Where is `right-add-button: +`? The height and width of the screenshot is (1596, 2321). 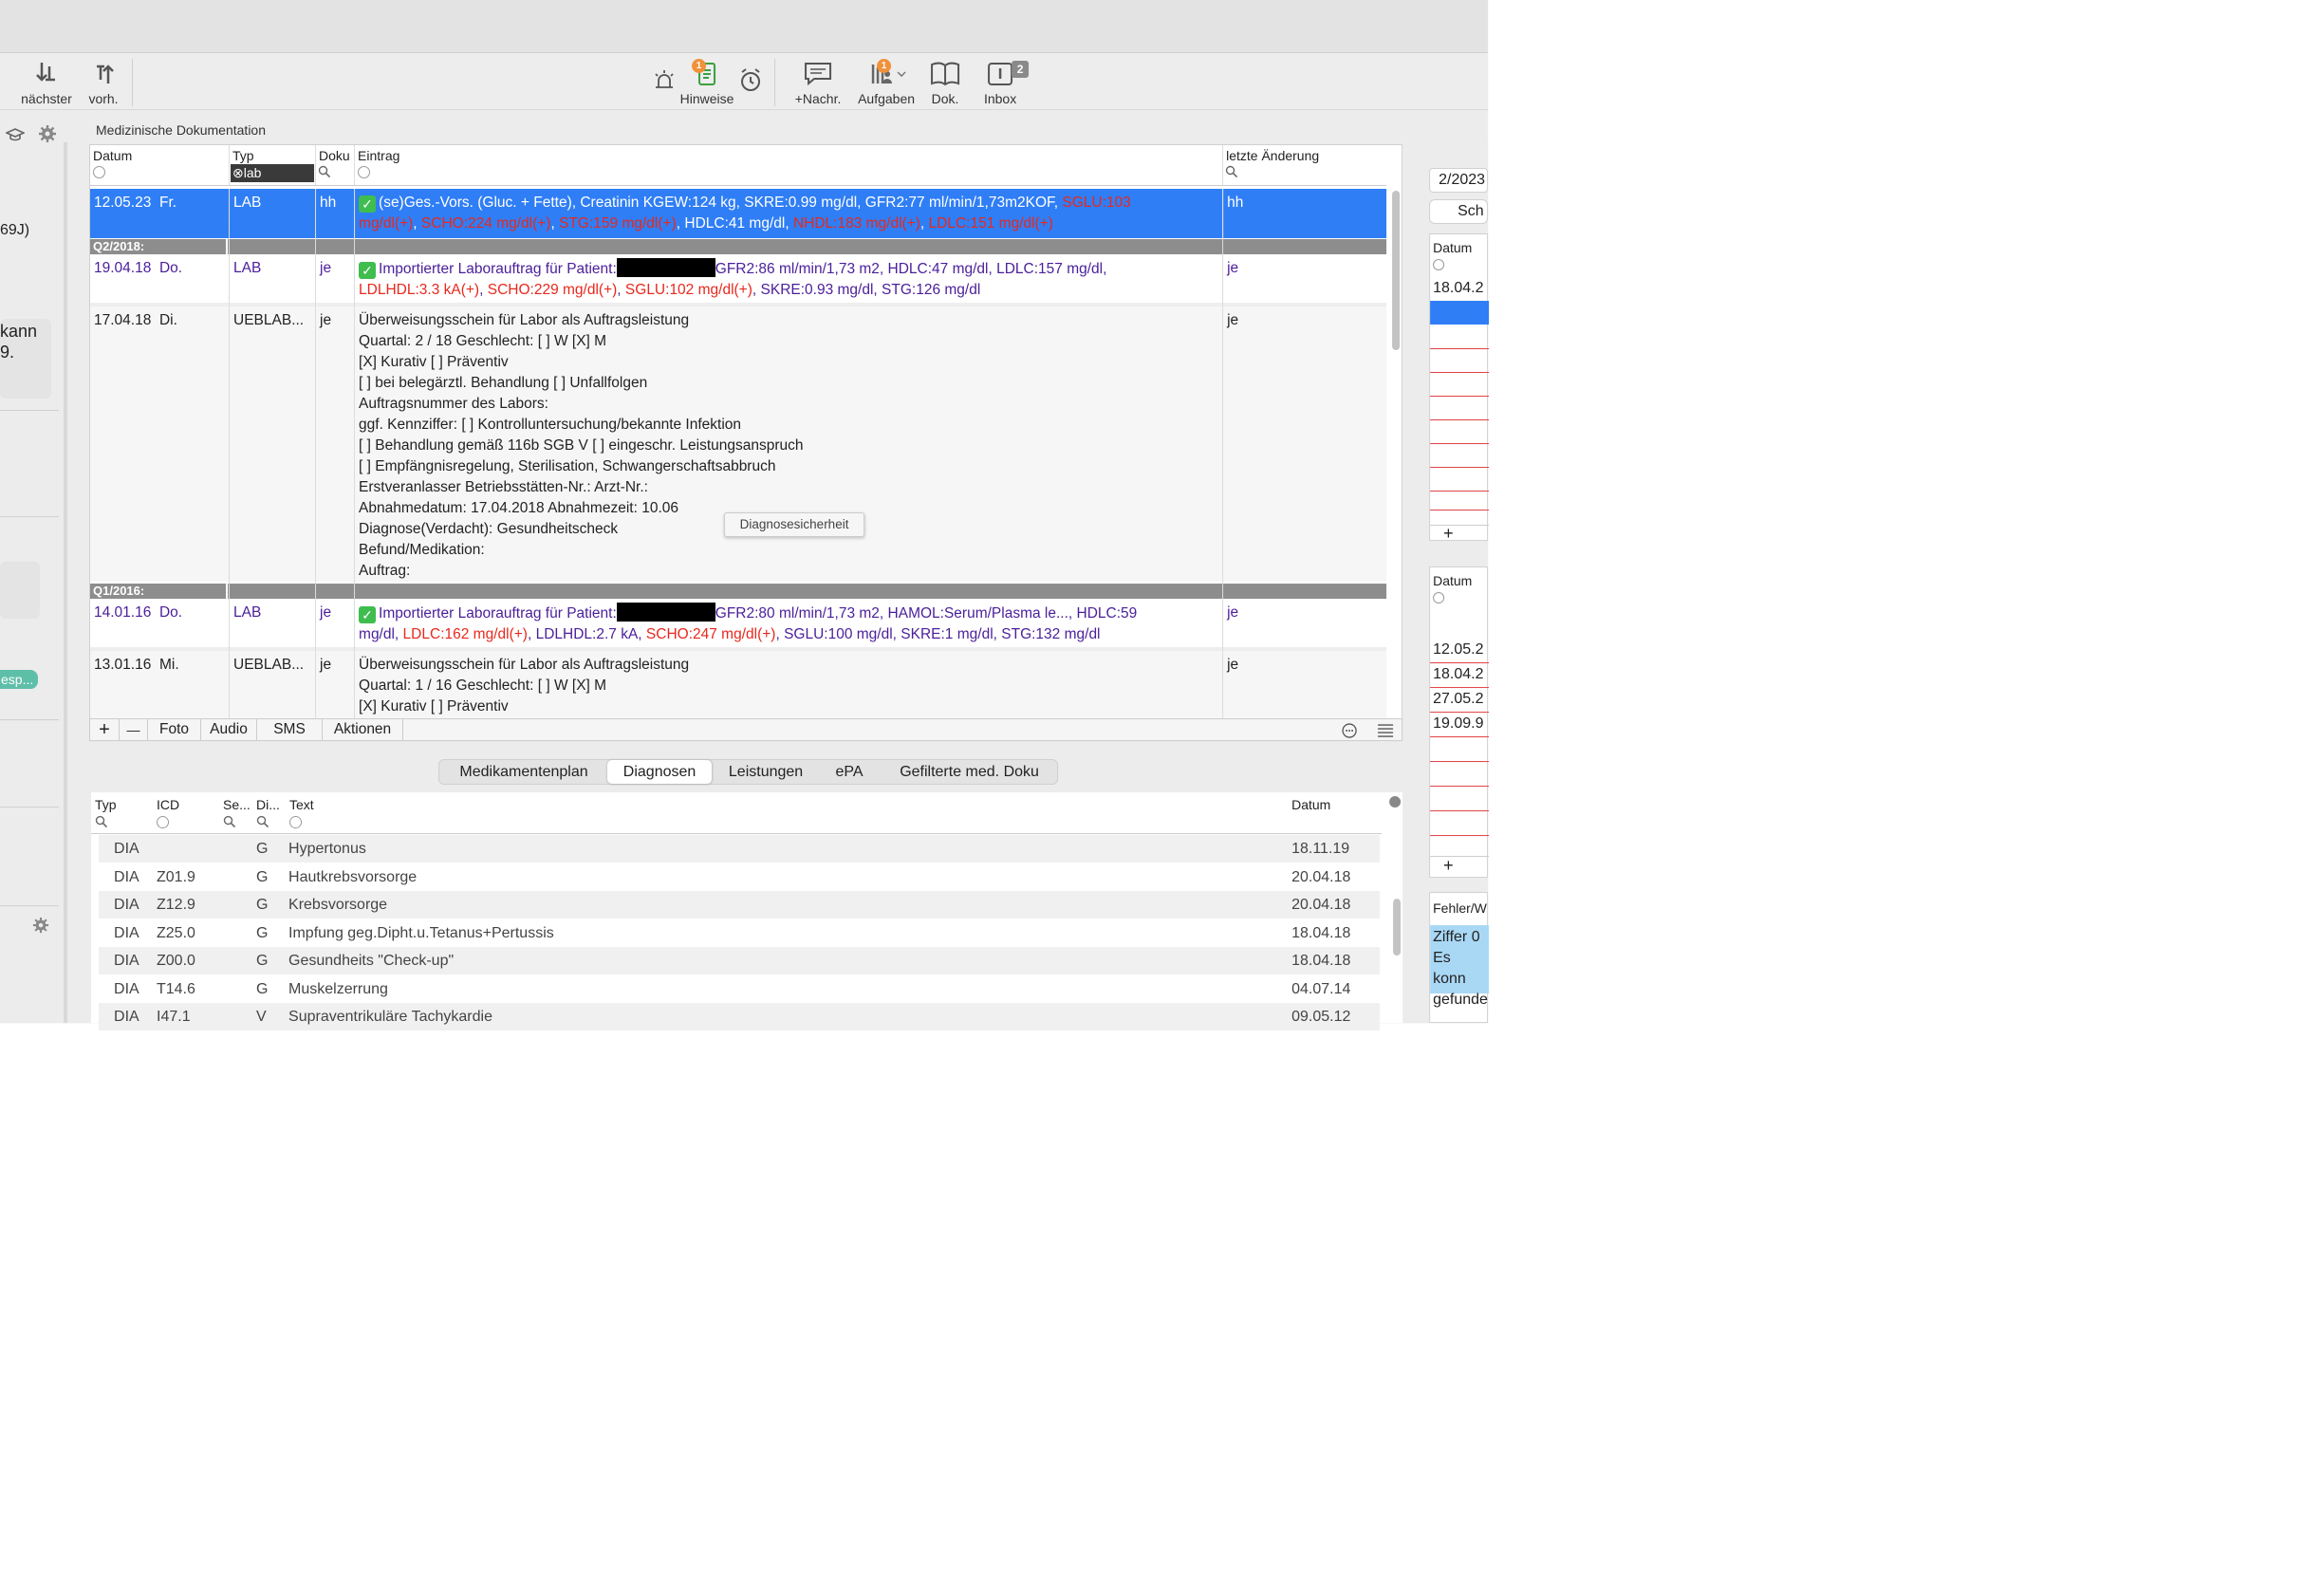 right-add-button: + is located at coordinates (1460, 533).